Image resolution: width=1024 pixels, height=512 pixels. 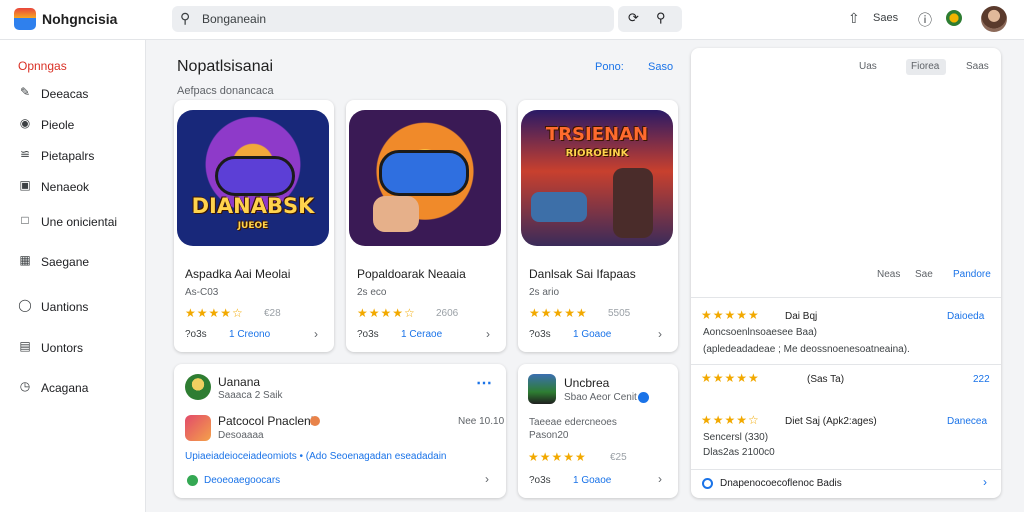 What do you see at coordinates (597, 153) in the screenshot?
I see `cover-subtitle: RIOROEINK` at bounding box center [597, 153].